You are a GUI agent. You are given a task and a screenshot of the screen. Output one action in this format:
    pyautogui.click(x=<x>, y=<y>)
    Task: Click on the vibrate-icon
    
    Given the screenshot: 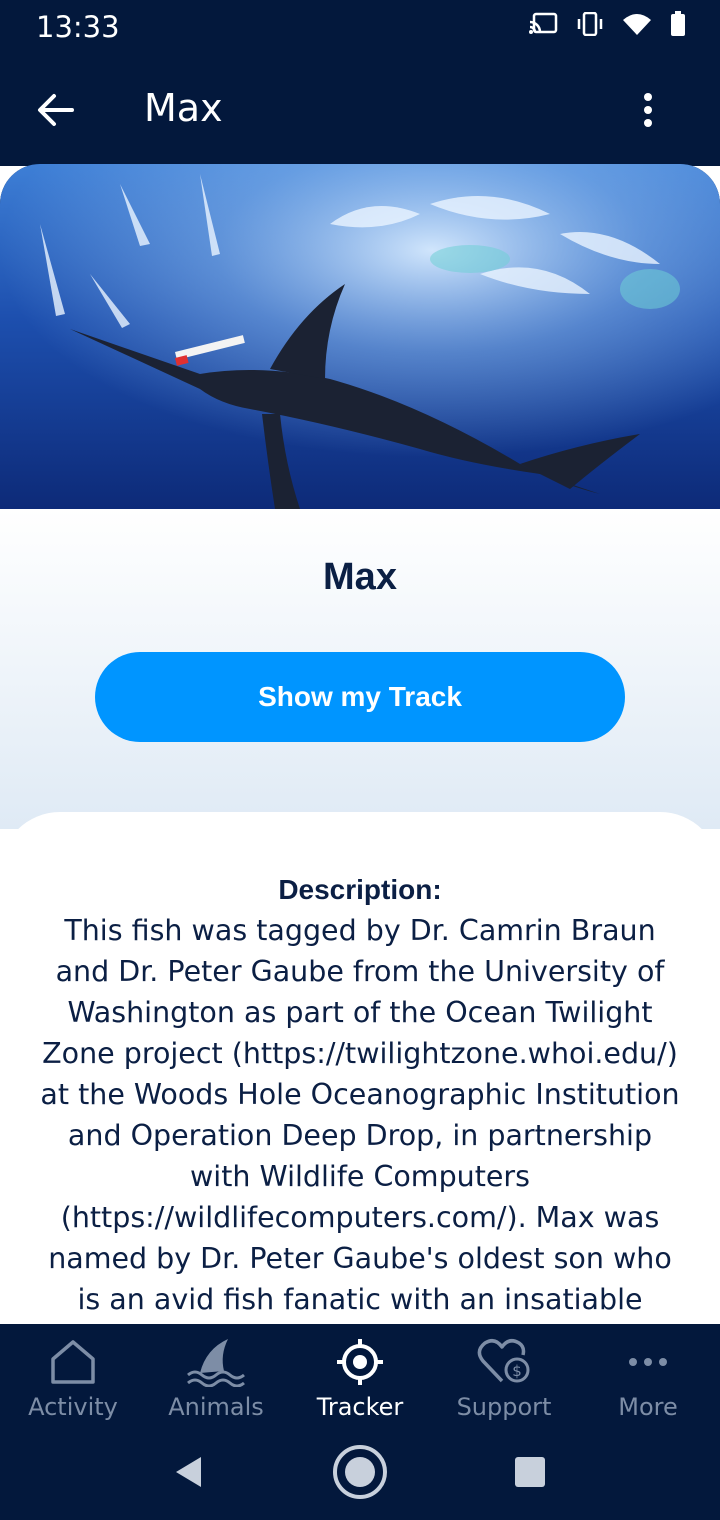 What is the action you would take?
    pyautogui.click(x=590, y=26)
    